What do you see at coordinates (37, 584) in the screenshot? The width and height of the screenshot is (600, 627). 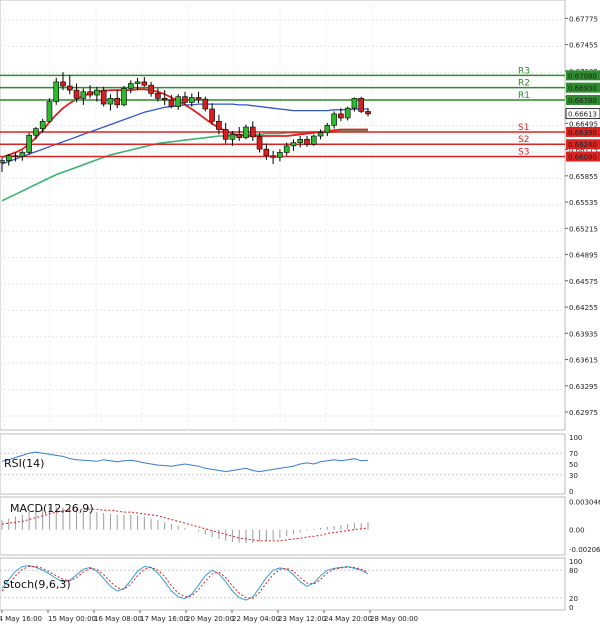 I see `stoch-label: Stoch(9,6,3)` at bounding box center [37, 584].